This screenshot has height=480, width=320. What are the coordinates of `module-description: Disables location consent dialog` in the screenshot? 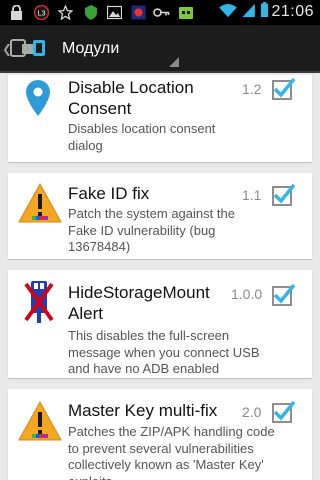 It's located at (142, 137).